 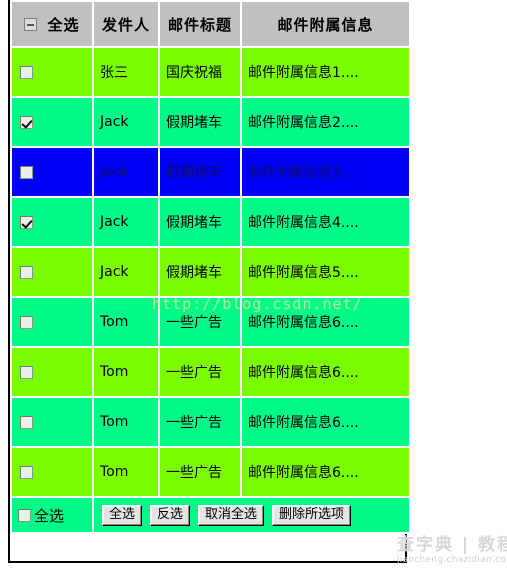 I want to click on table-footer: 全选 全选 反选 取消全选 删除所选项, so click(x=210, y=515).